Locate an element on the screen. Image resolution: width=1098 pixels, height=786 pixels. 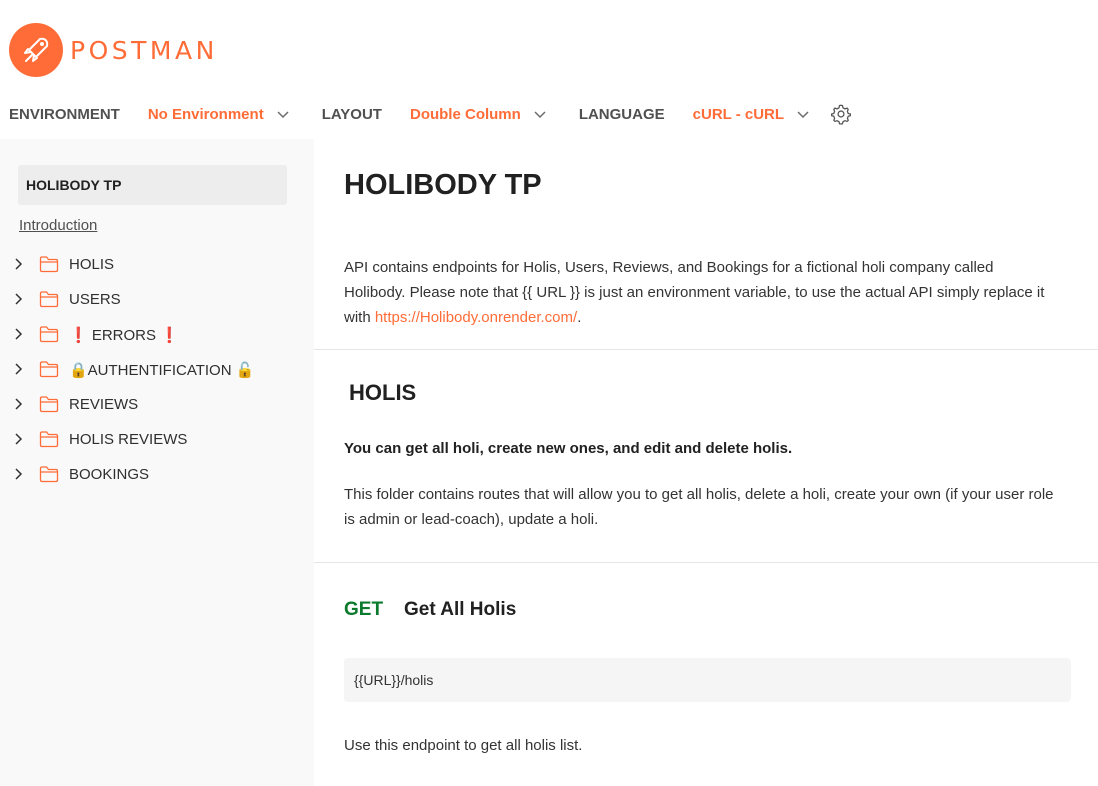
sidebar-item-bookings: BOOKINGS is located at coordinates (157, 474).